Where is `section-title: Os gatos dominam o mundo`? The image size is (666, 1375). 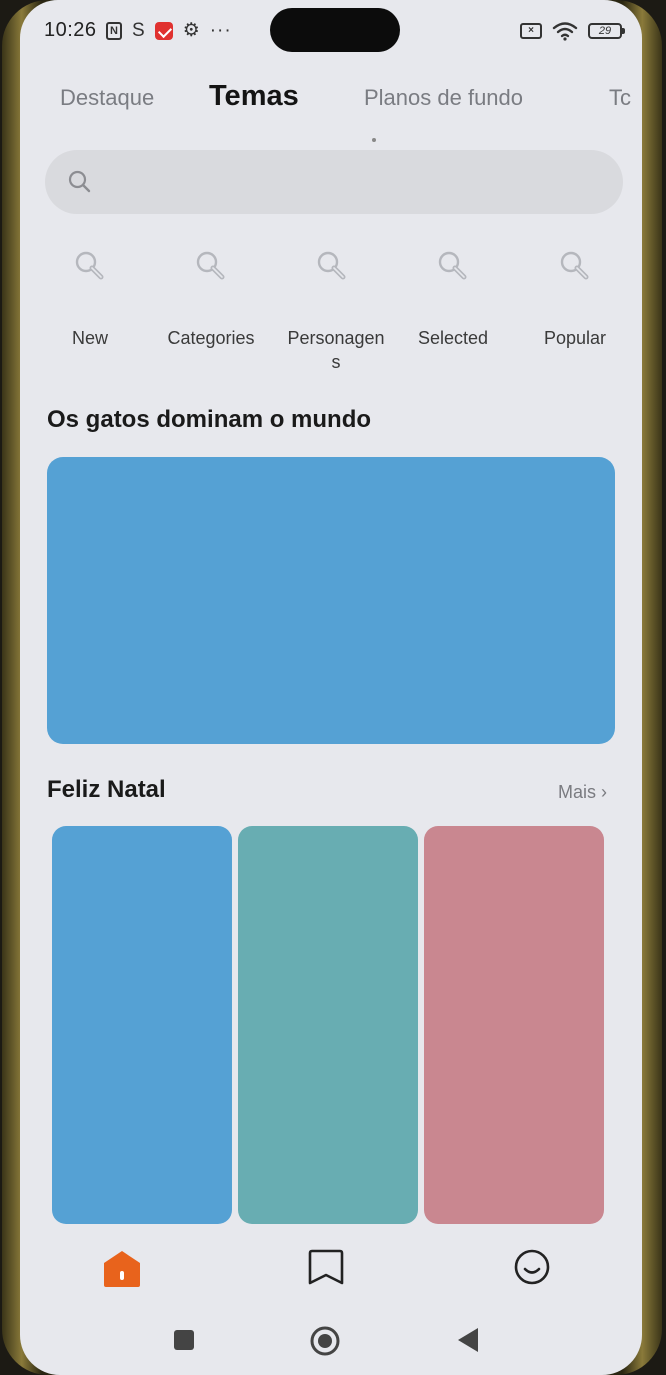
section-title: Os gatos dominam o mundo is located at coordinates (209, 419).